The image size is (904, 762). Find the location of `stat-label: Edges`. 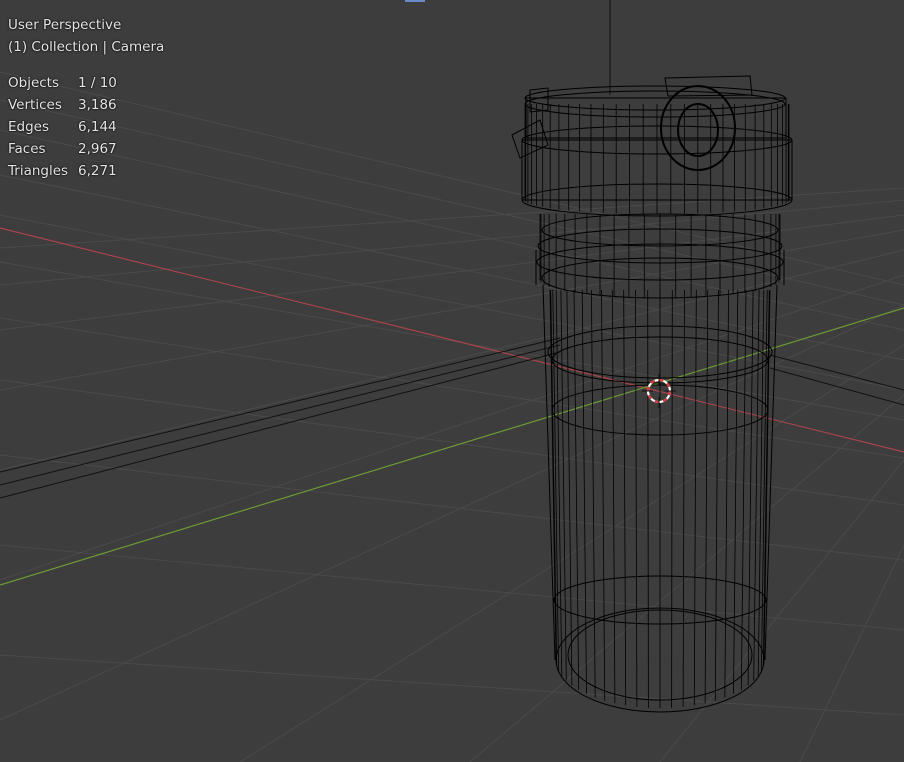

stat-label: Edges is located at coordinates (29, 127).